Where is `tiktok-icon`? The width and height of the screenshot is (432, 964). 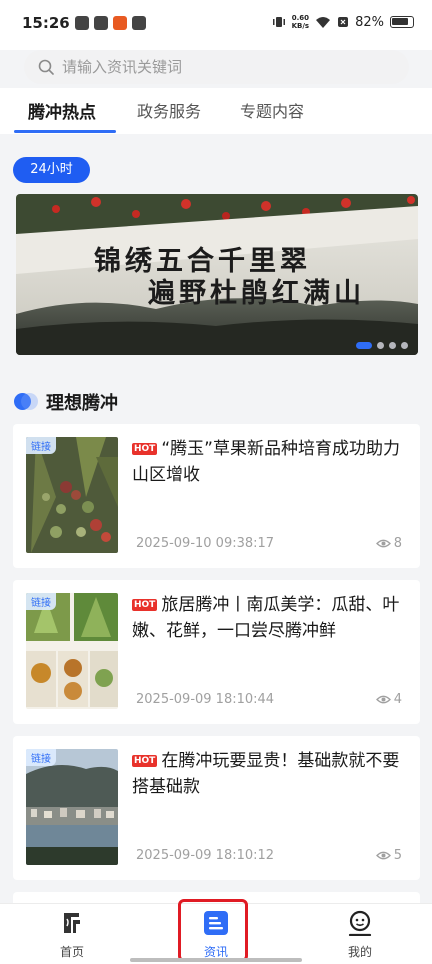
tiktok-icon is located at coordinates (139, 23).